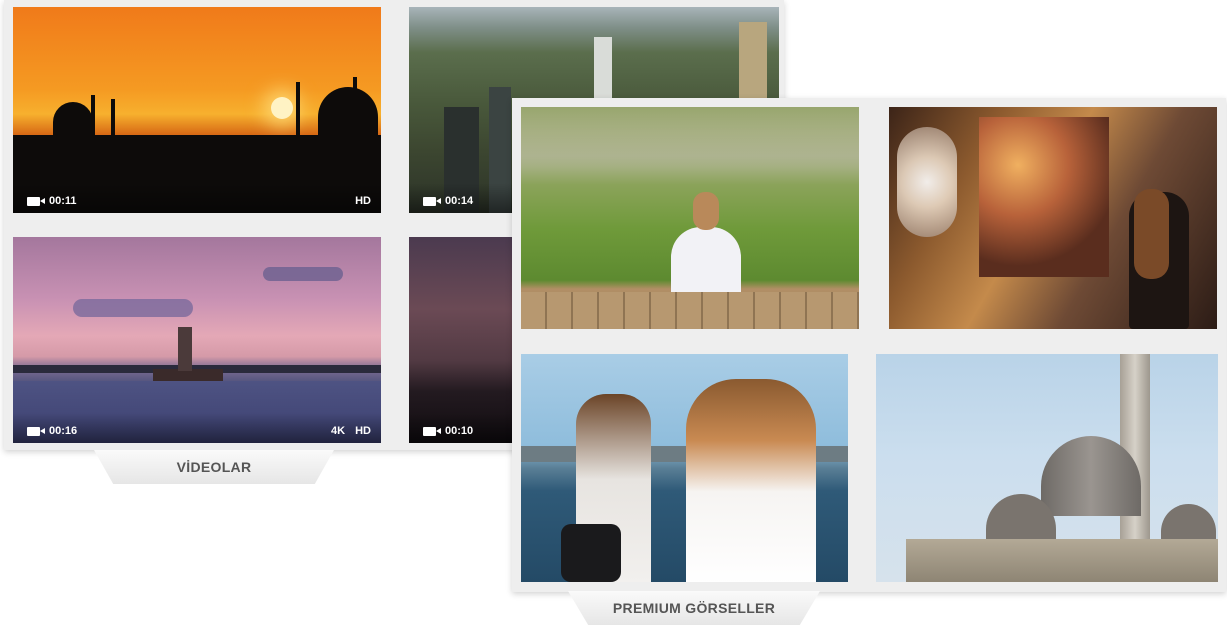  Describe the element at coordinates (690, 310) in the screenshot. I see `wooden-deck` at that location.